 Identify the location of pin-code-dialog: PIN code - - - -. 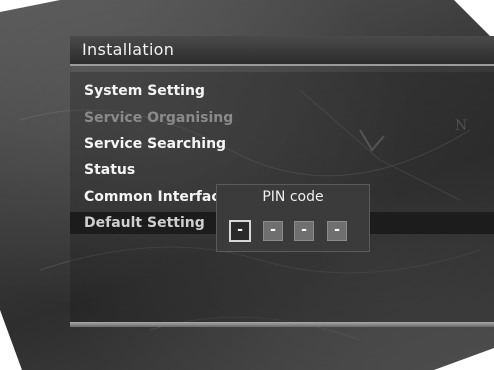
(293, 218).